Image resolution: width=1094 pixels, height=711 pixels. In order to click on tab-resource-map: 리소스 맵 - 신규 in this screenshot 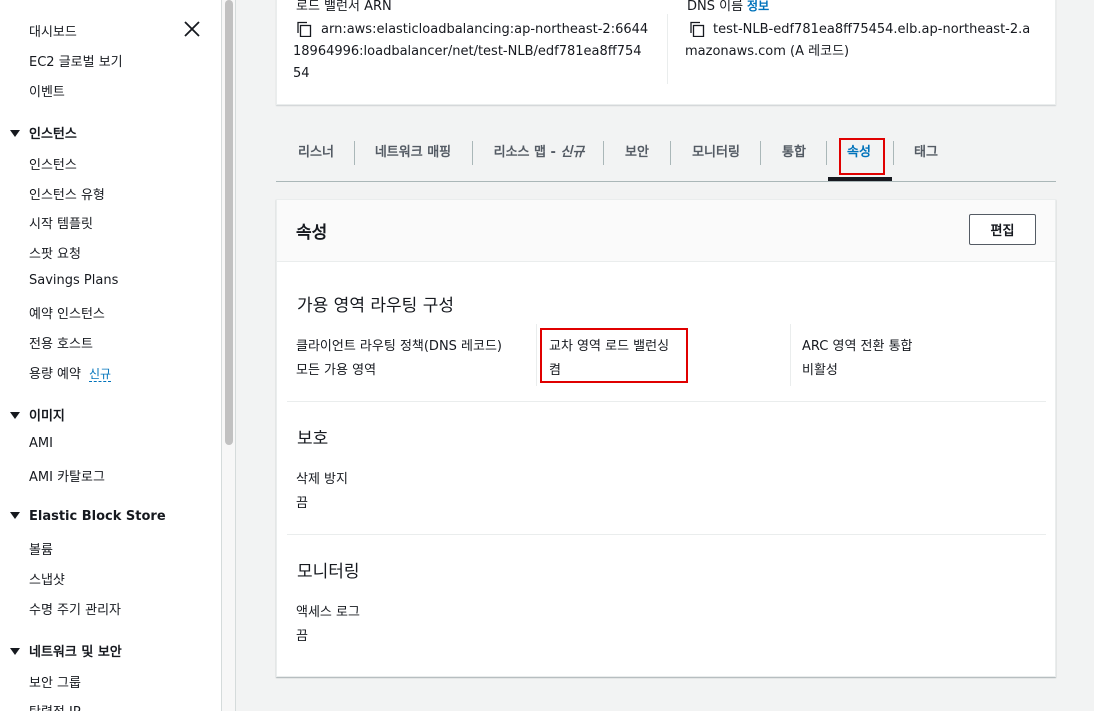, I will do `click(539, 157)`.